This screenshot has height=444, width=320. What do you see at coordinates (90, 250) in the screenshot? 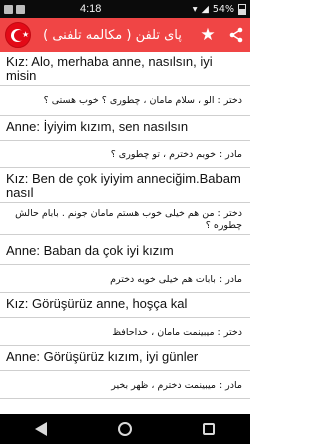
I see `dialogue-line-tr: Anne: Baban da çok iyi kızım` at bounding box center [90, 250].